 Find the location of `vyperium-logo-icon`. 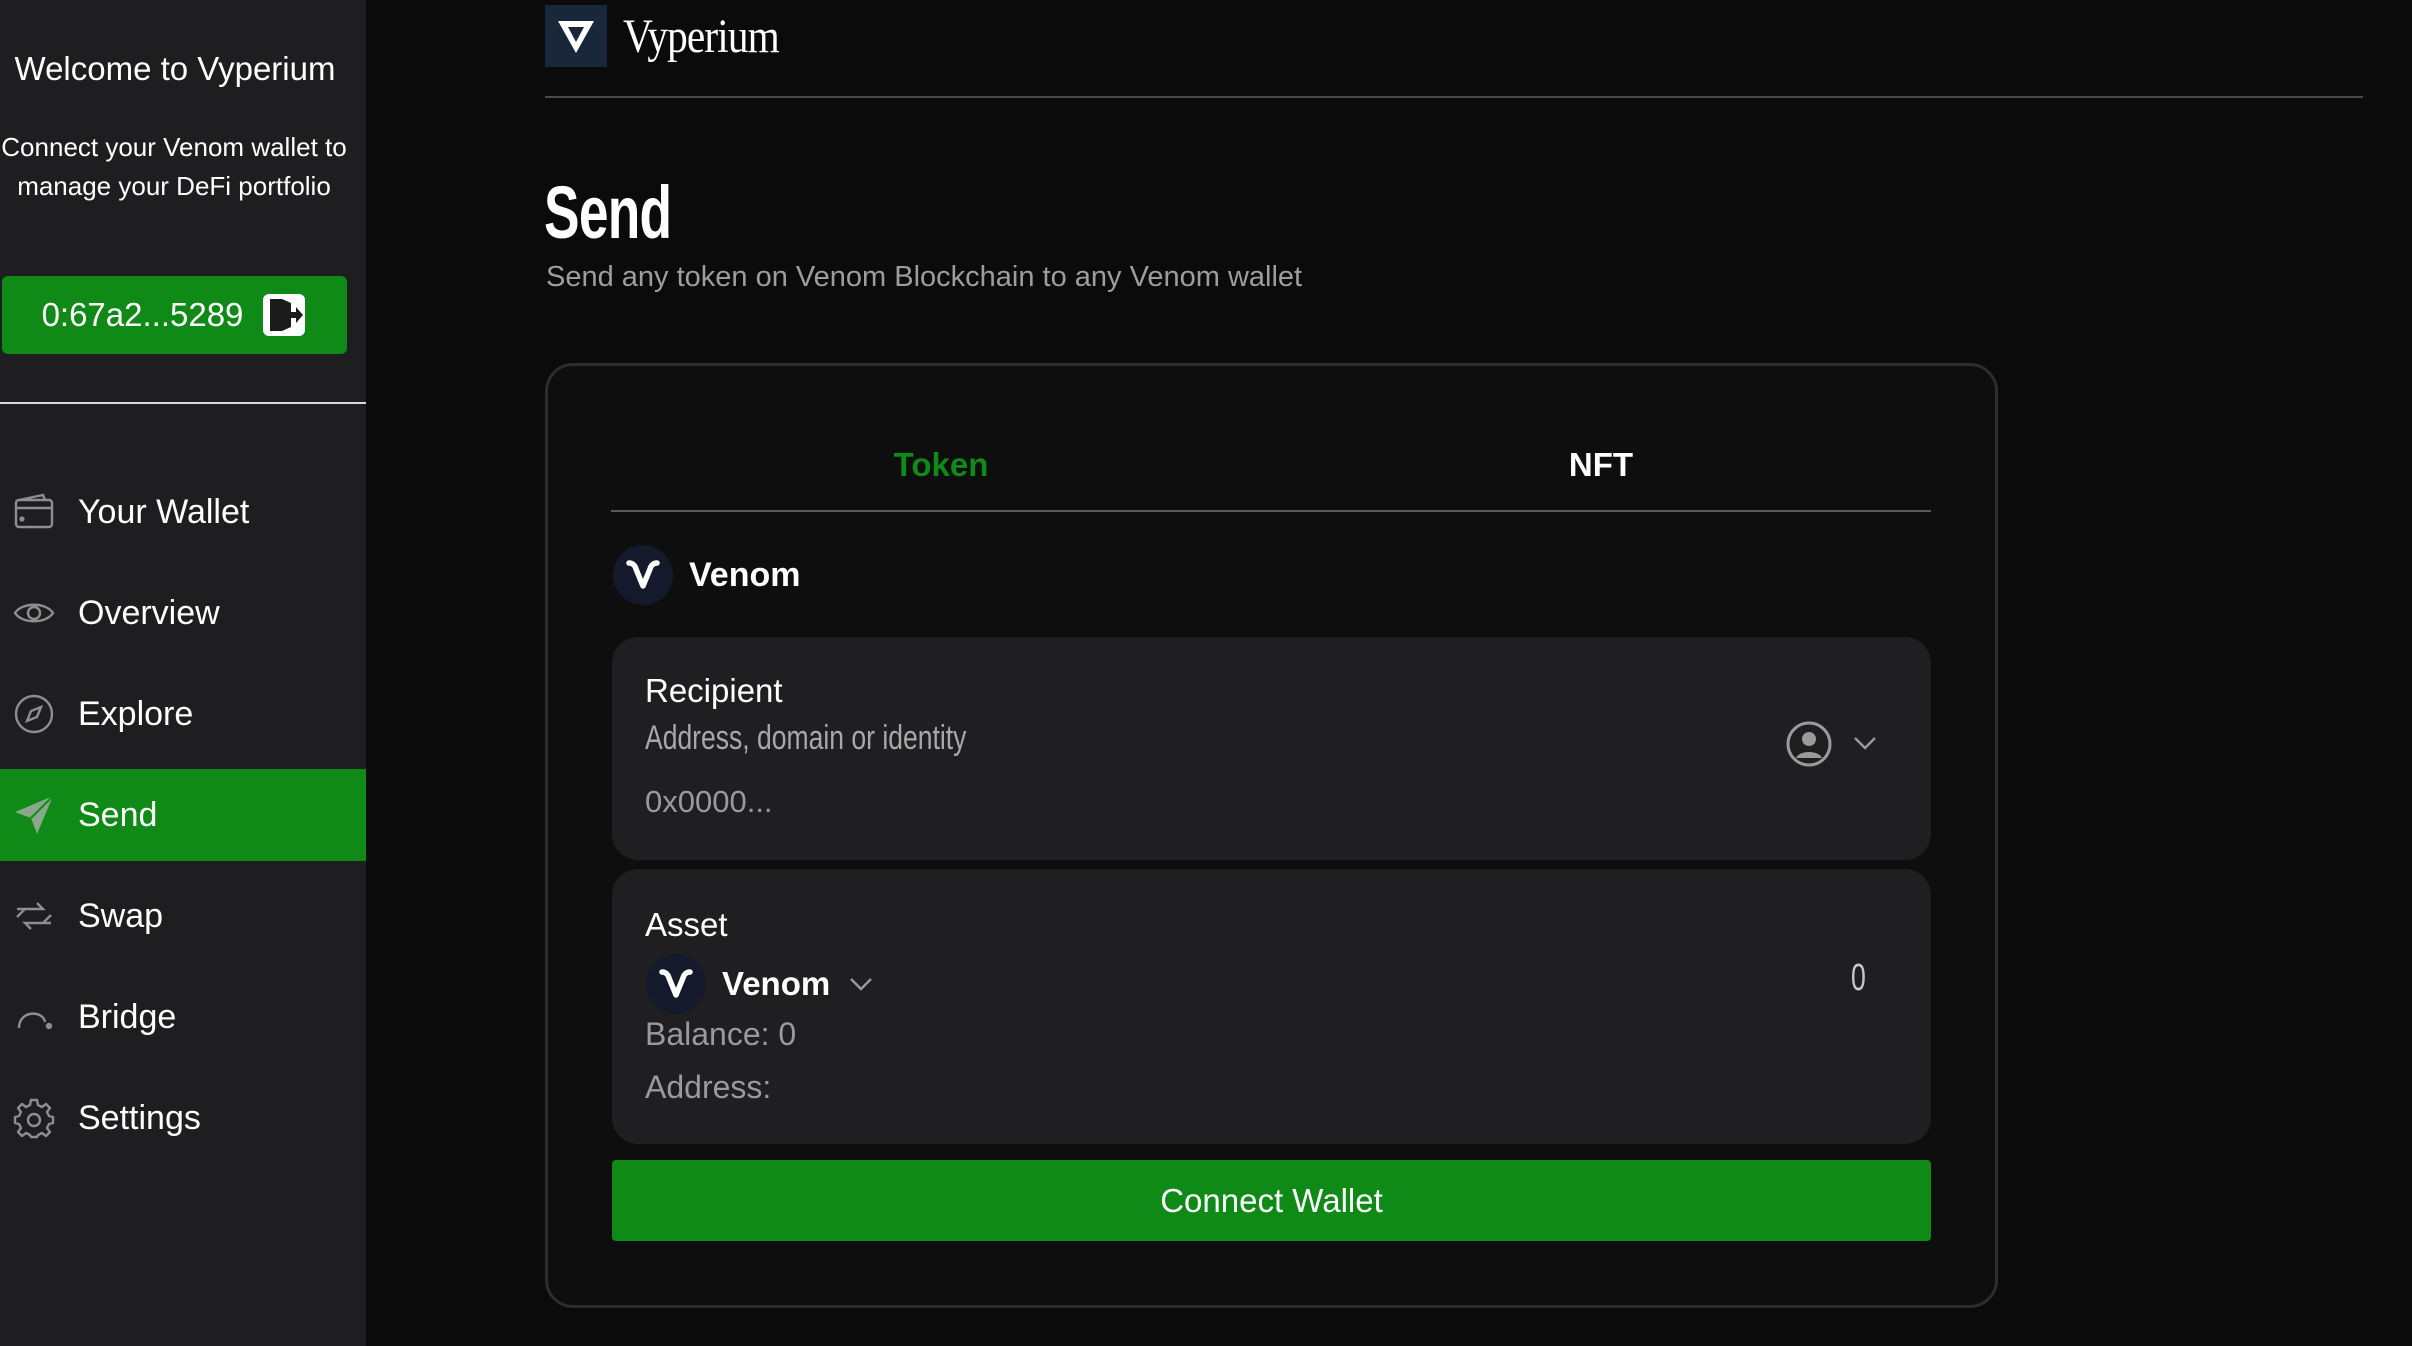

vyperium-logo-icon is located at coordinates (576, 36).